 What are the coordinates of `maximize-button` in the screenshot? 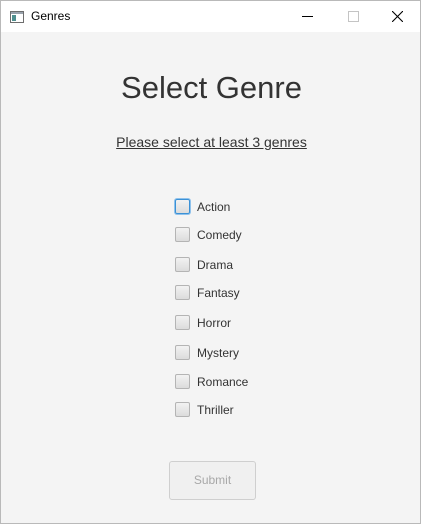 It's located at (353, 16).